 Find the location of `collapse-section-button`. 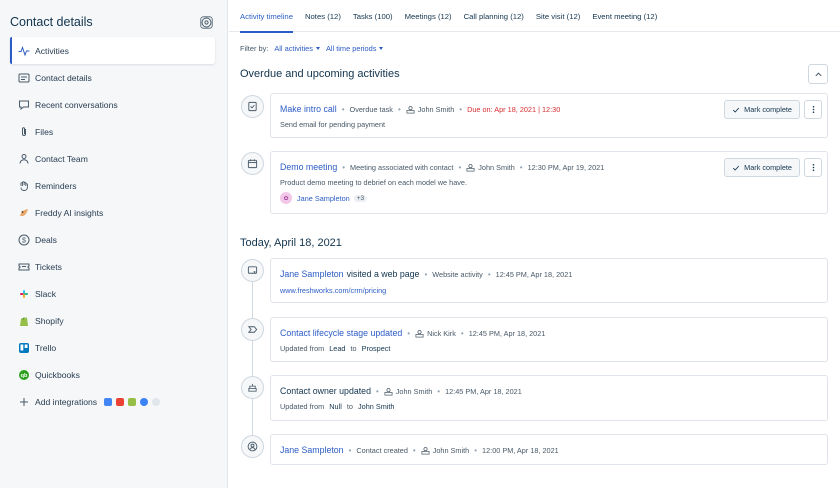

collapse-section-button is located at coordinates (818, 74).